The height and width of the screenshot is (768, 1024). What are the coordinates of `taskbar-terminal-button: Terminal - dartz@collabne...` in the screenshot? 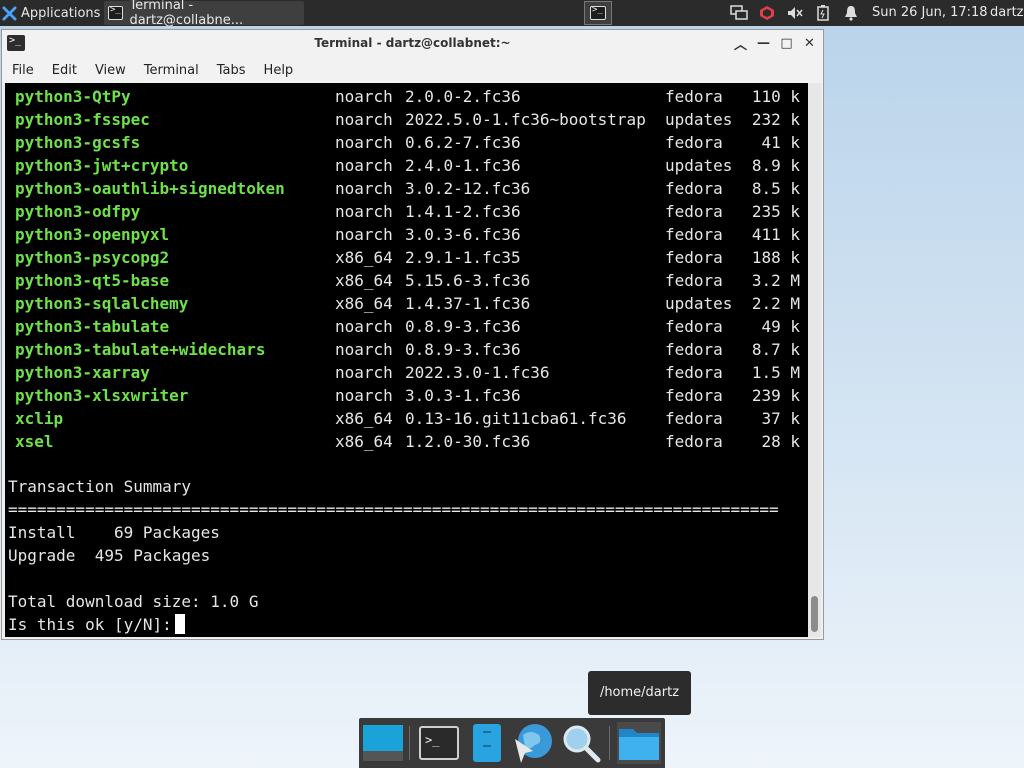 It's located at (204, 14).